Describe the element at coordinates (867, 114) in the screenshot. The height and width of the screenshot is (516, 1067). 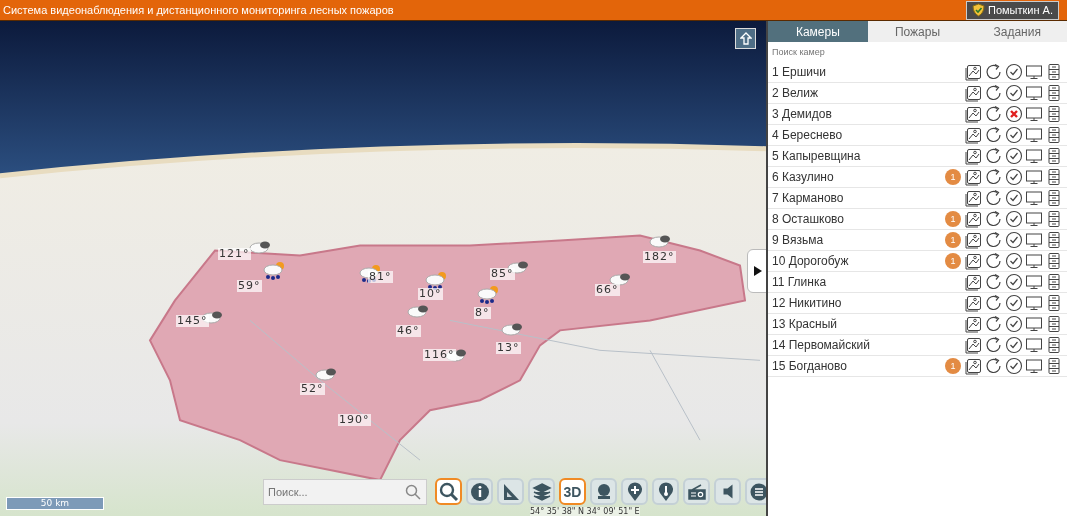
I see `camera-name: 3 Демидов` at that location.